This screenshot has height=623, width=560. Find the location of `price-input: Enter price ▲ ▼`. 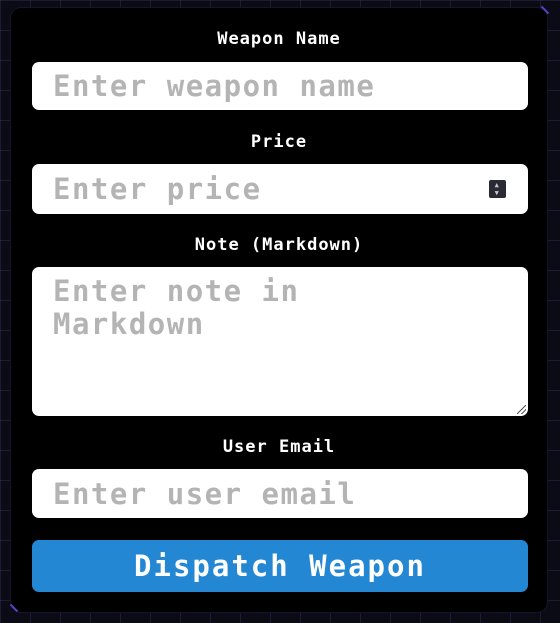

price-input: Enter price ▲ ▼ is located at coordinates (280, 189).